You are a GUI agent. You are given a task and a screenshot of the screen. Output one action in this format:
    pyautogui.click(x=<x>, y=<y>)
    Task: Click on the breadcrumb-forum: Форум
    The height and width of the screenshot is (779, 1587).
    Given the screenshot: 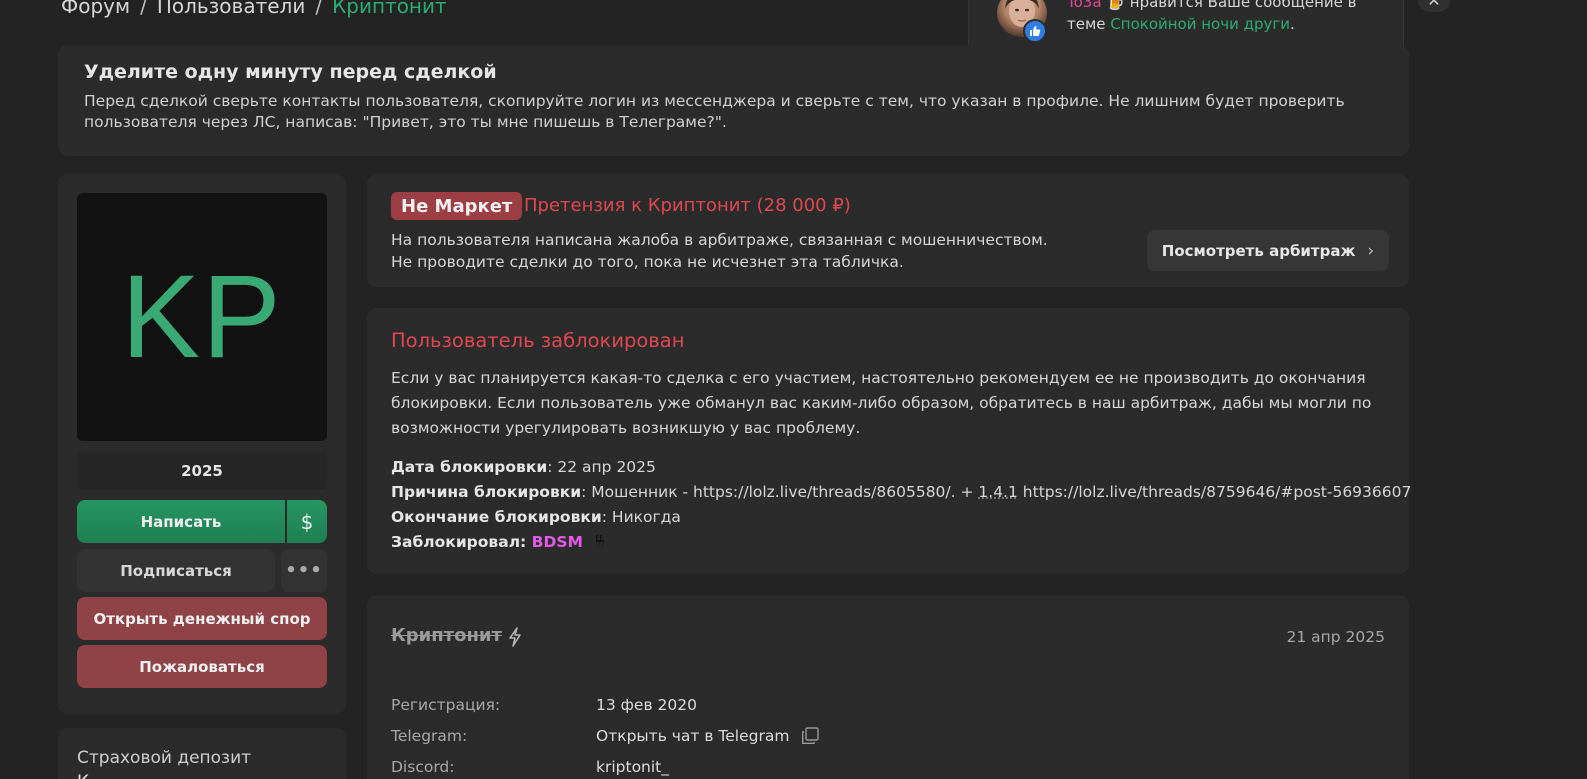 What is the action you would take?
    pyautogui.click(x=95, y=9)
    